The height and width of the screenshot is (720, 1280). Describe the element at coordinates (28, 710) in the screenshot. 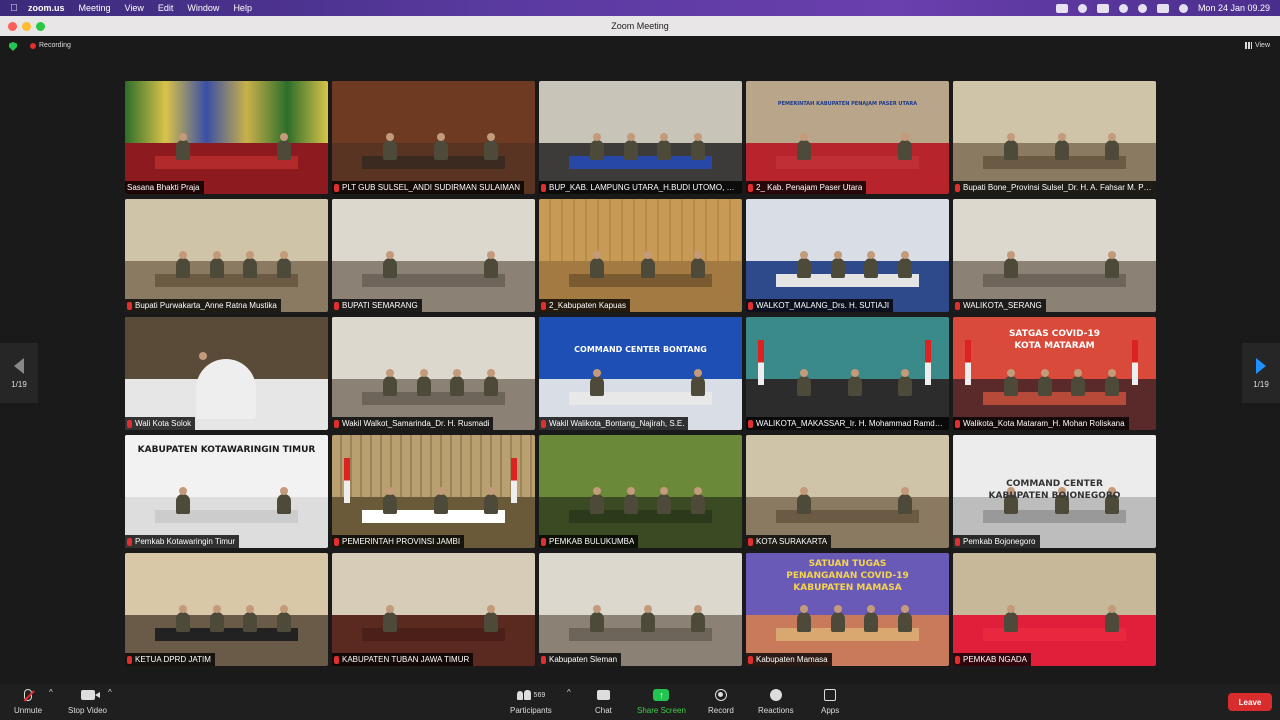

I see `unmute-label: Unmute` at that location.